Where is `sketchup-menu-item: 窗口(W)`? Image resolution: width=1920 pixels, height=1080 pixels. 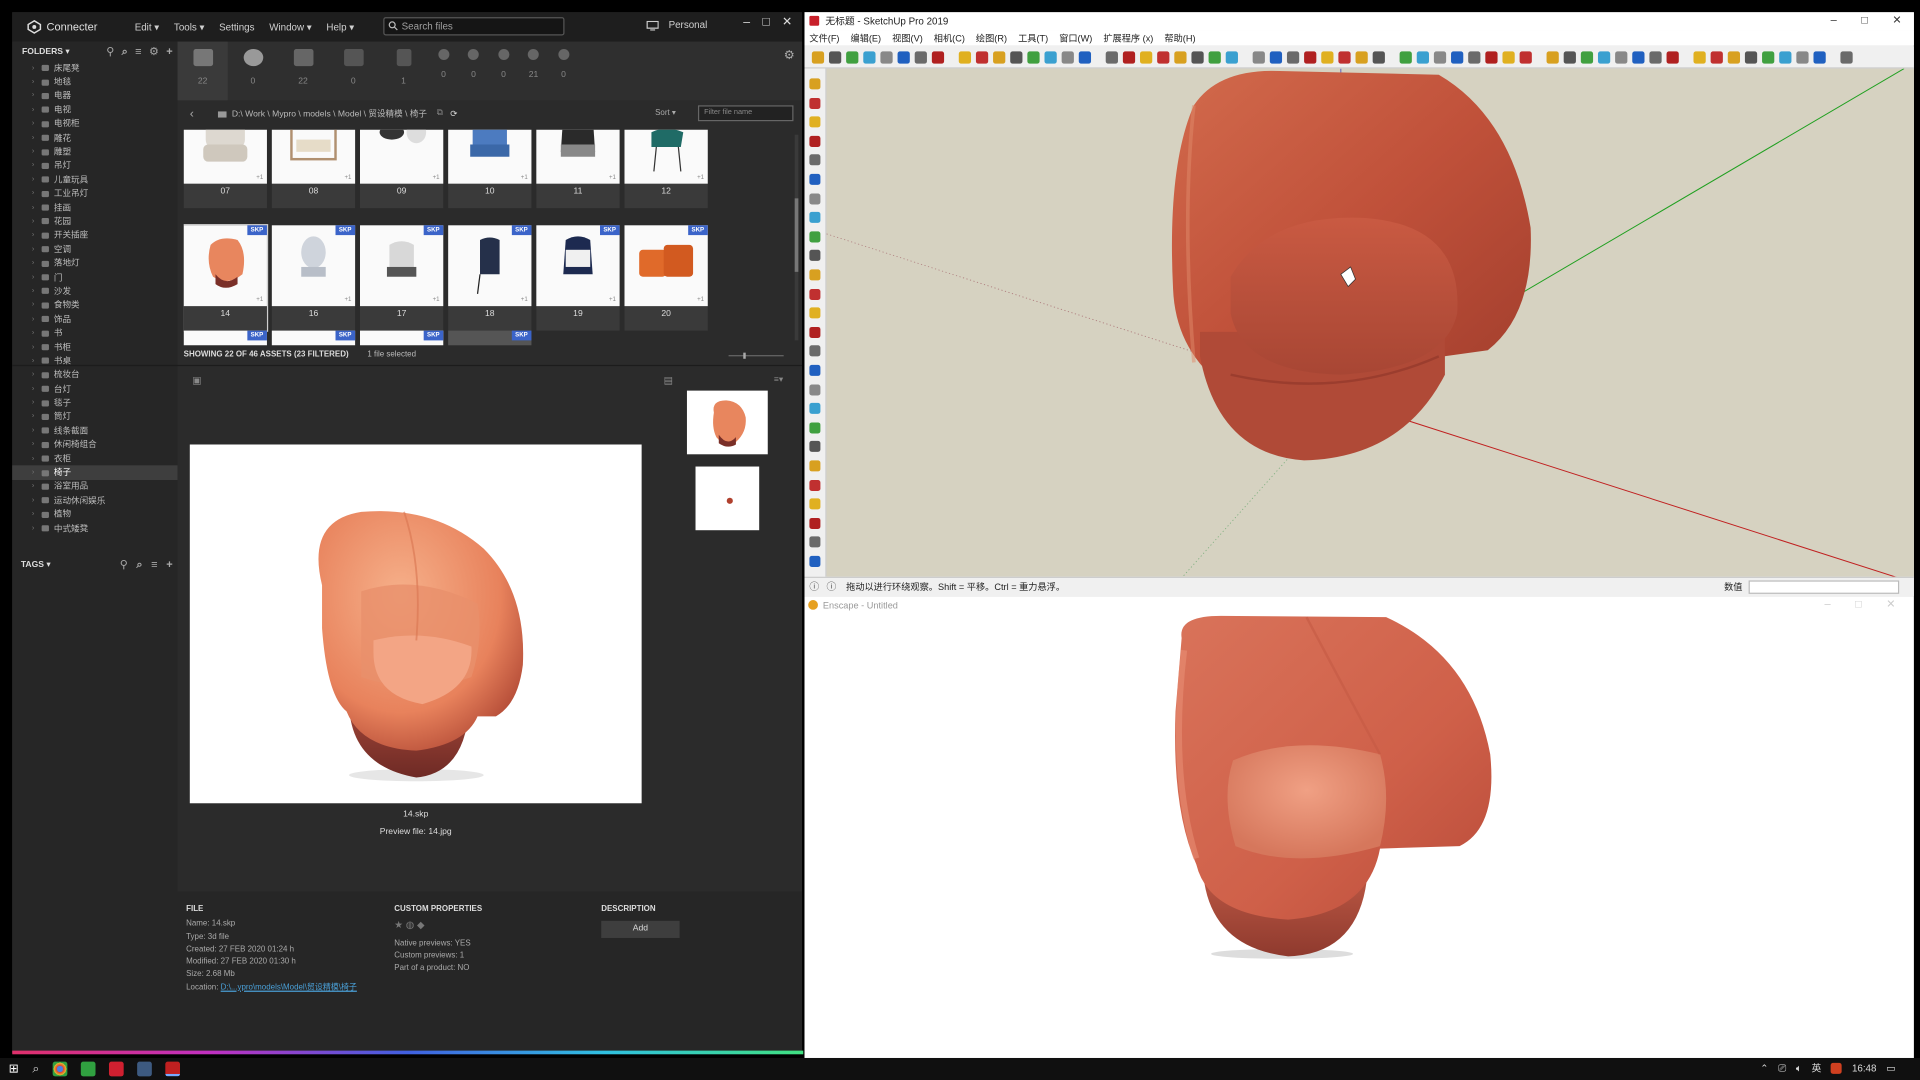 sketchup-menu-item: 窗口(W) is located at coordinates (1075, 37).